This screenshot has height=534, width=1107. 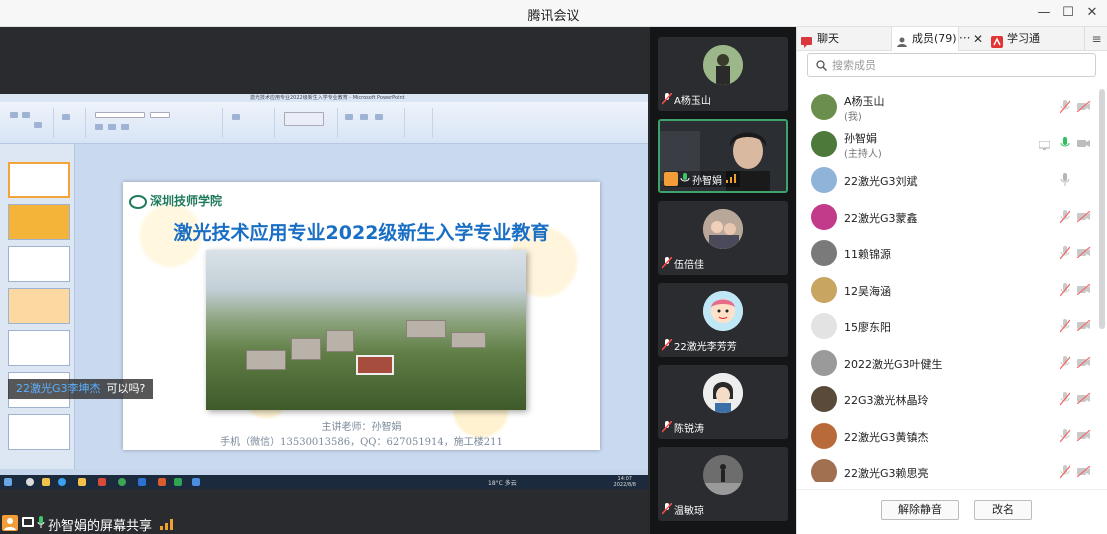 I want to click on members-icon, so click(x=902, y=40).